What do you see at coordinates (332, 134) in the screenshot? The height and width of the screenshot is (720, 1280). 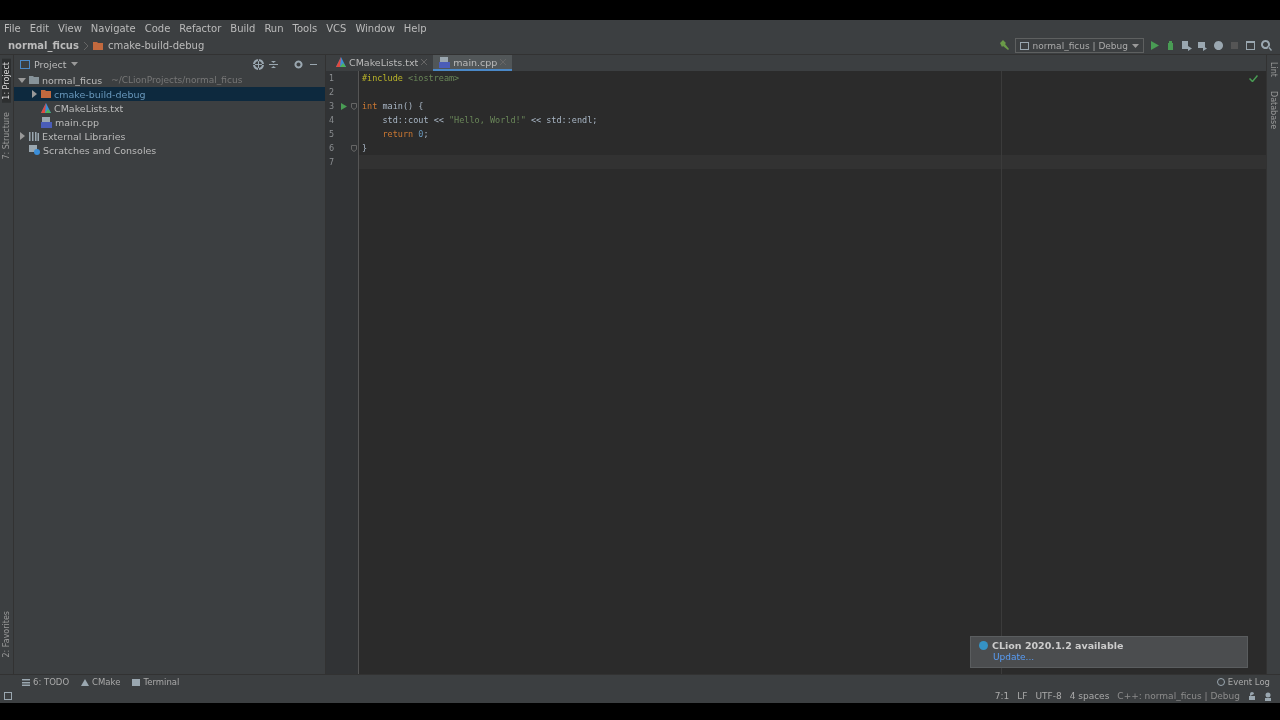 I see `line-number: 5` at bounding box center [332, 134].